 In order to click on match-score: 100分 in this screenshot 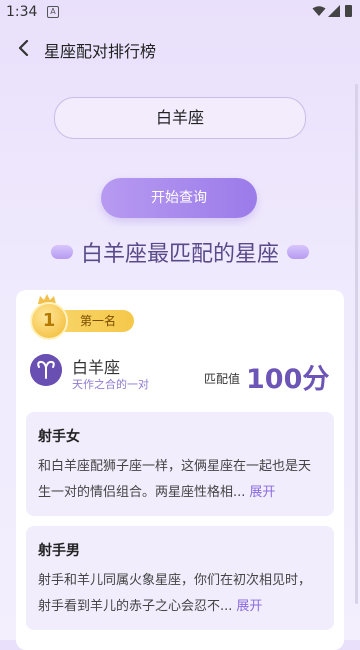, I will do `click(288, 379)`.